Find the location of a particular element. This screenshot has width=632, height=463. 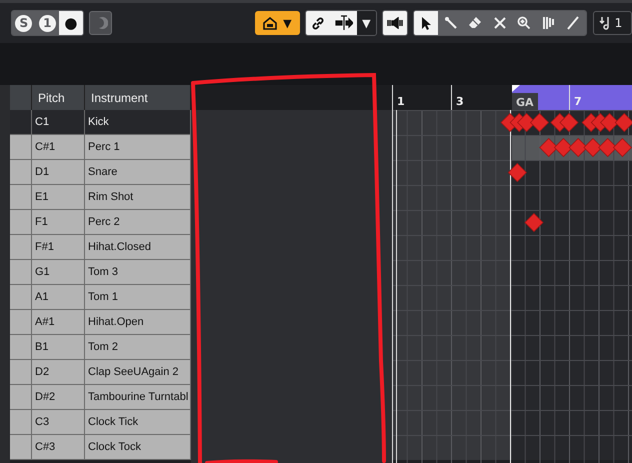

pitch-cell: C1 is located at coordinates (58, 122).